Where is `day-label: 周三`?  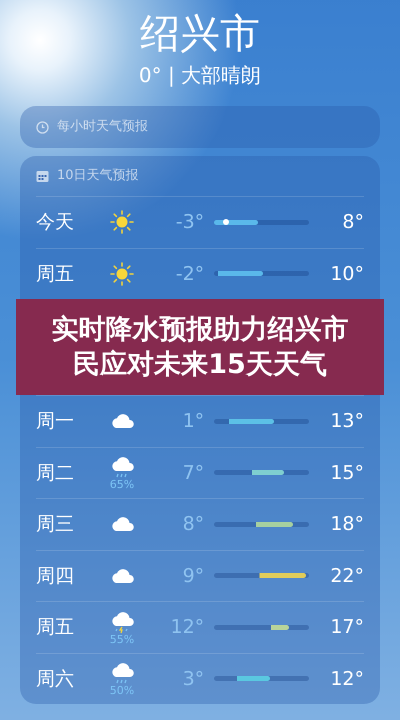
day-label: 周三 is located at coordinates (55, 524).